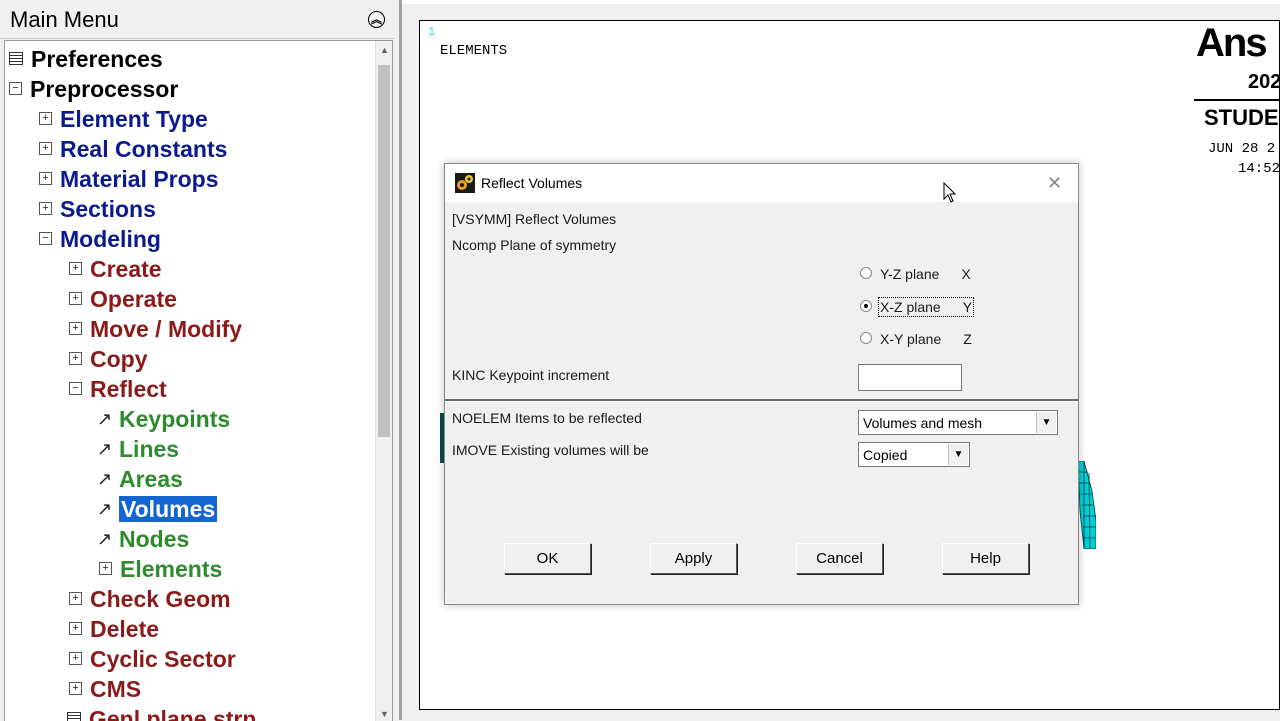  Describe the element at coordinates (1242, 149) in the screenshot. I see `plot-date: JUN 28 2` at that location.